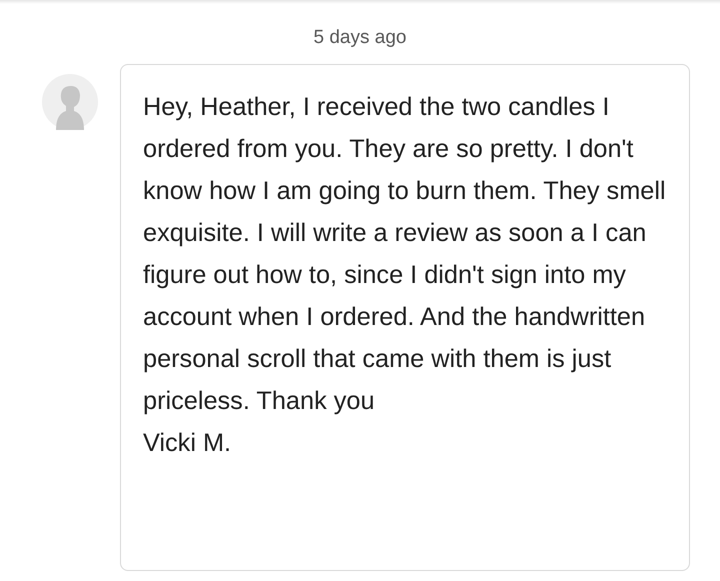 The height and width of the screenshot is (581, 720). I want to click on message-signature: Vicki M., so click(187, 443).